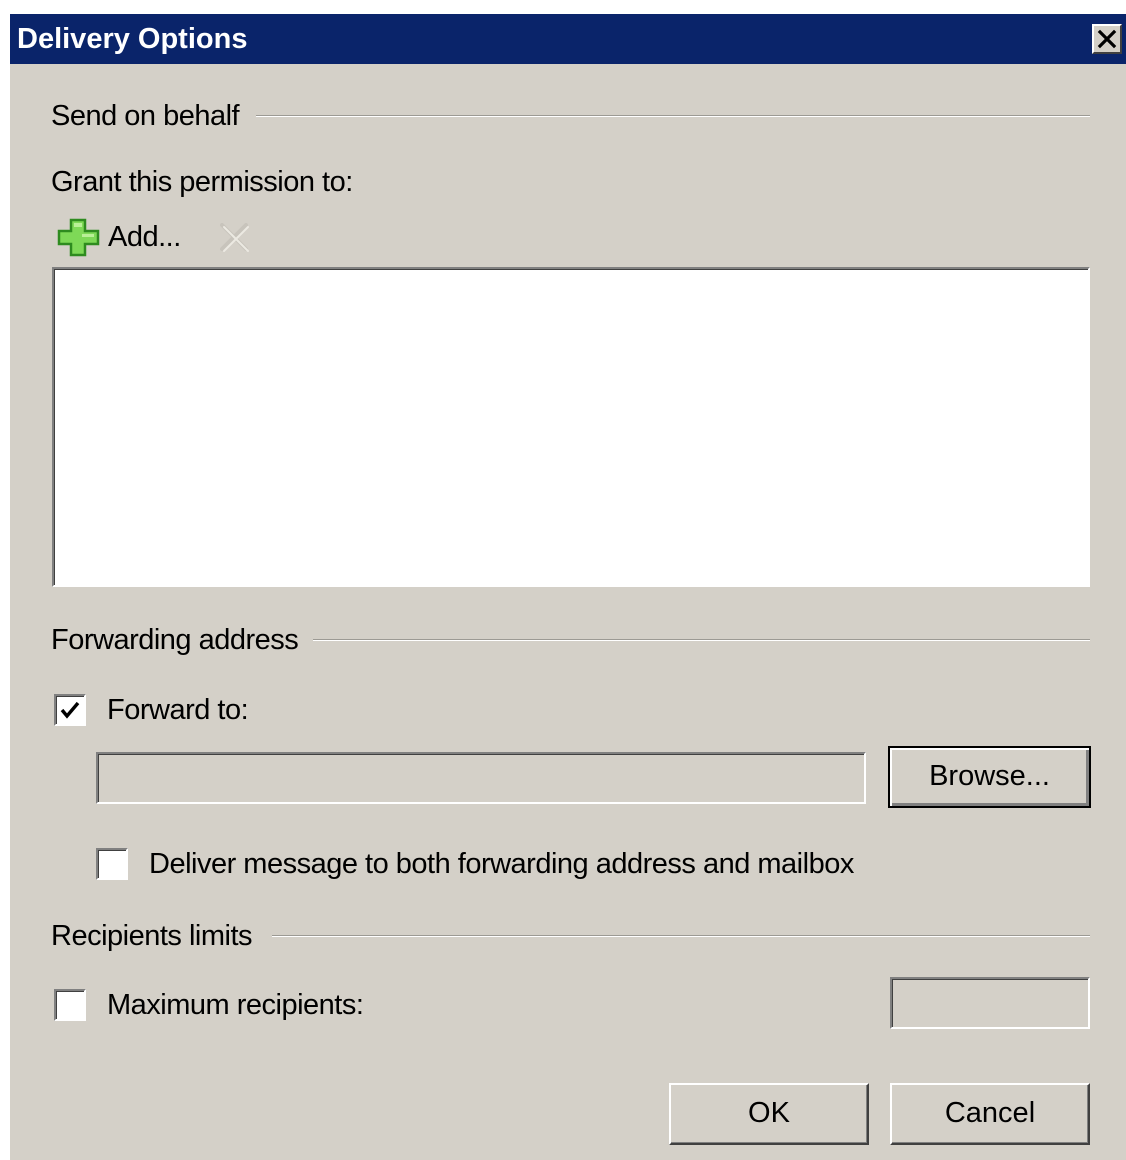 This screenshot has width=1126, height=1160. I want to click on title-bar: Delivery Options, so click(568, 39).